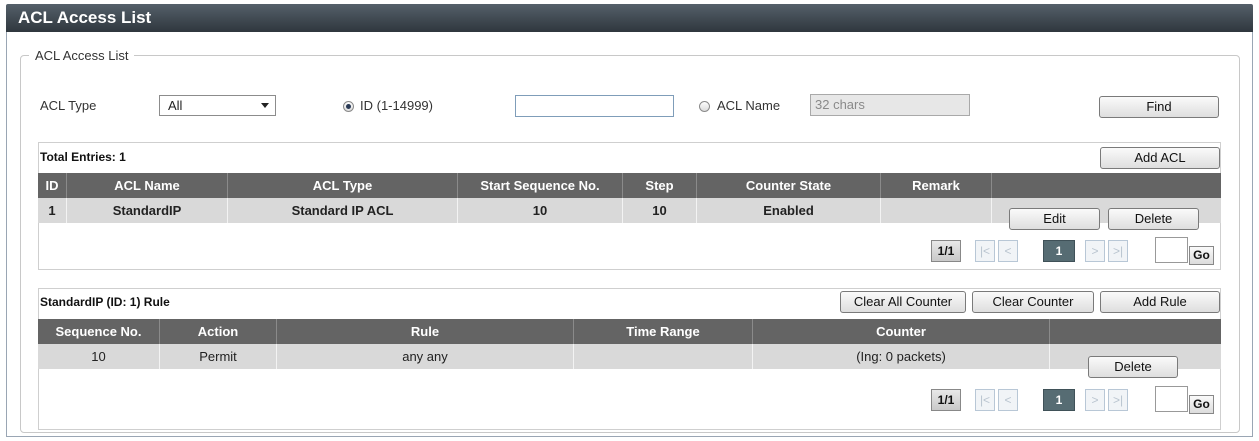  Describe the element at coordinates (936, 185) in the screenshot. I see `col-remark: Remark` at that location.